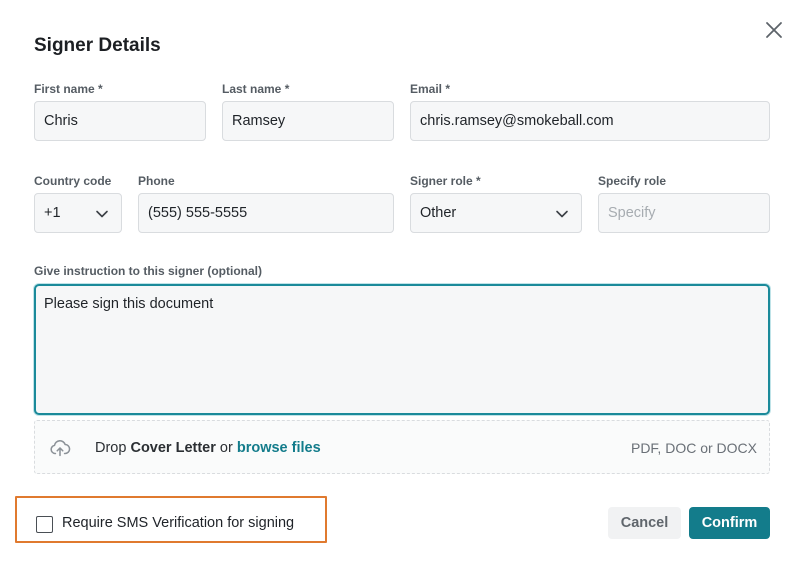 The width and height of the screenshot is (798, 570). Describe the element at coordinates (438, 213) in the screenshot. I see `signer-role-value: Other` at that location.